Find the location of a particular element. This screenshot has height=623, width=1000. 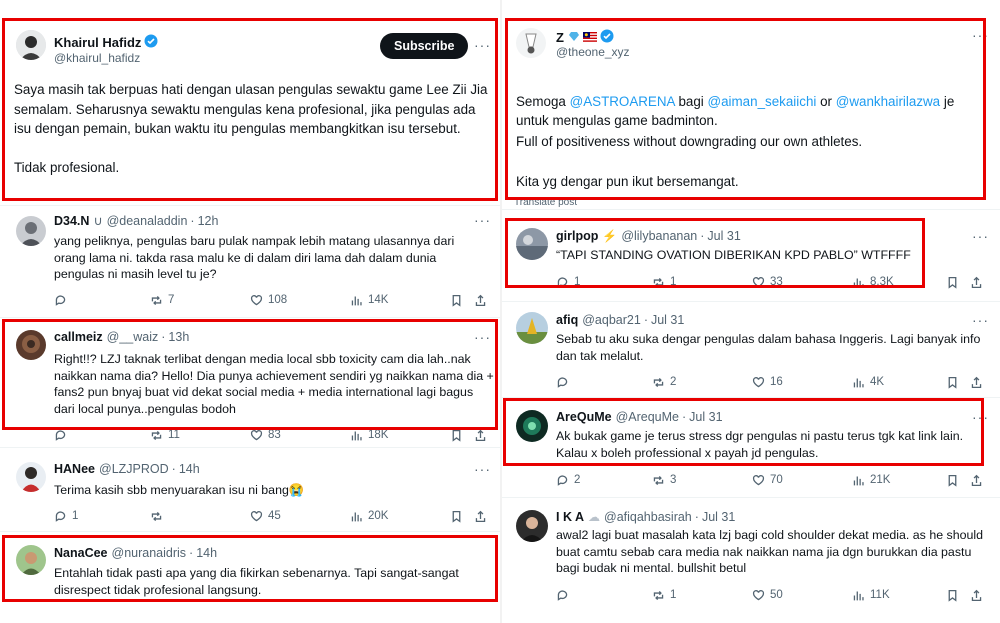

author-handle: @theone_xyz is located at coordinates (593, 52).